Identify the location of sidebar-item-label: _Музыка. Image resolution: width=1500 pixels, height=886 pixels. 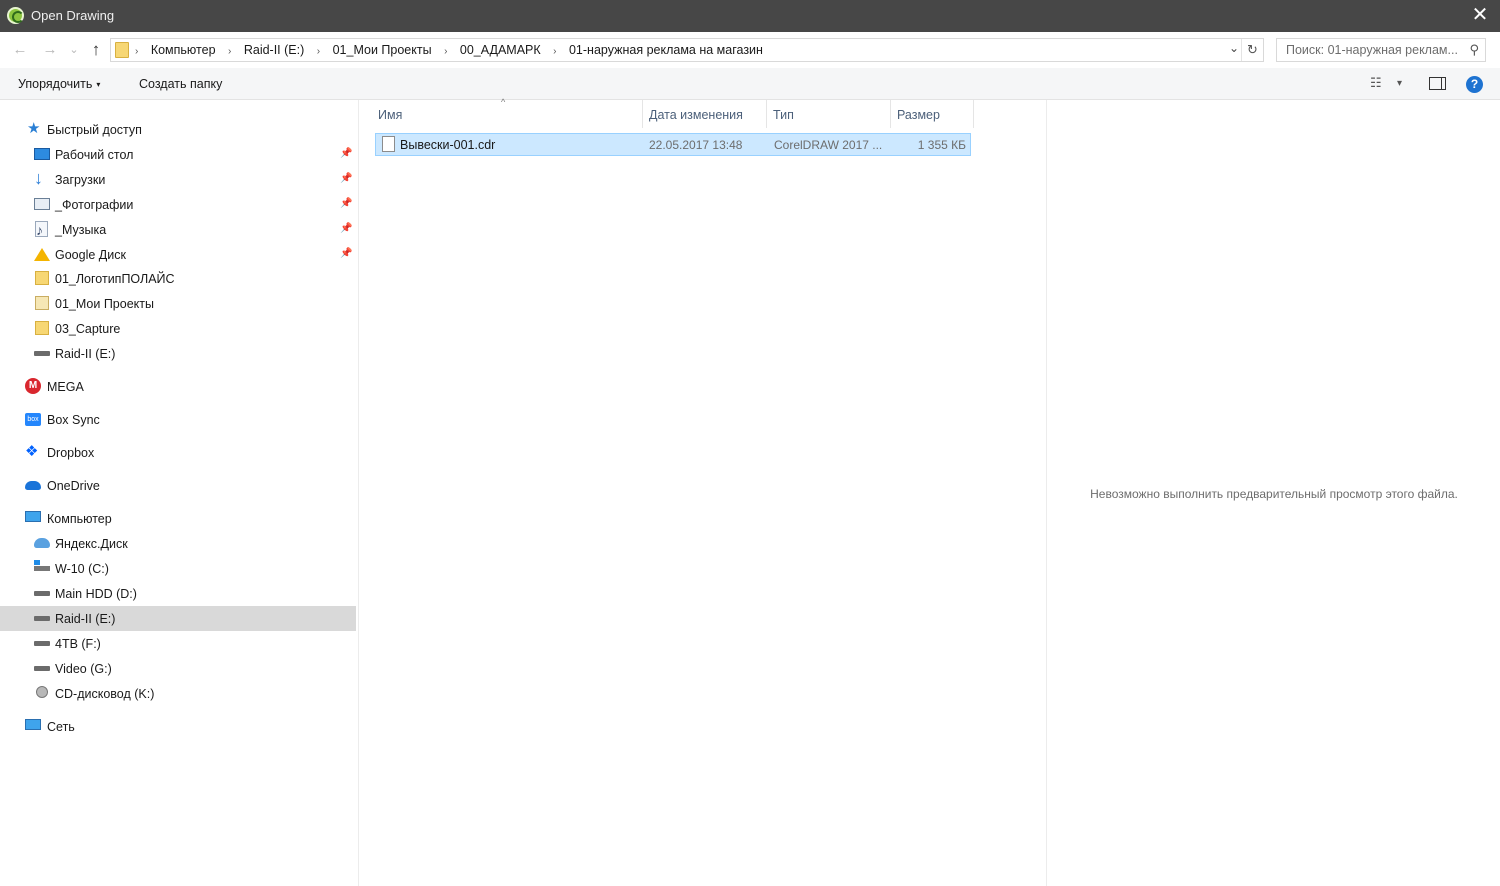
(81, 230).